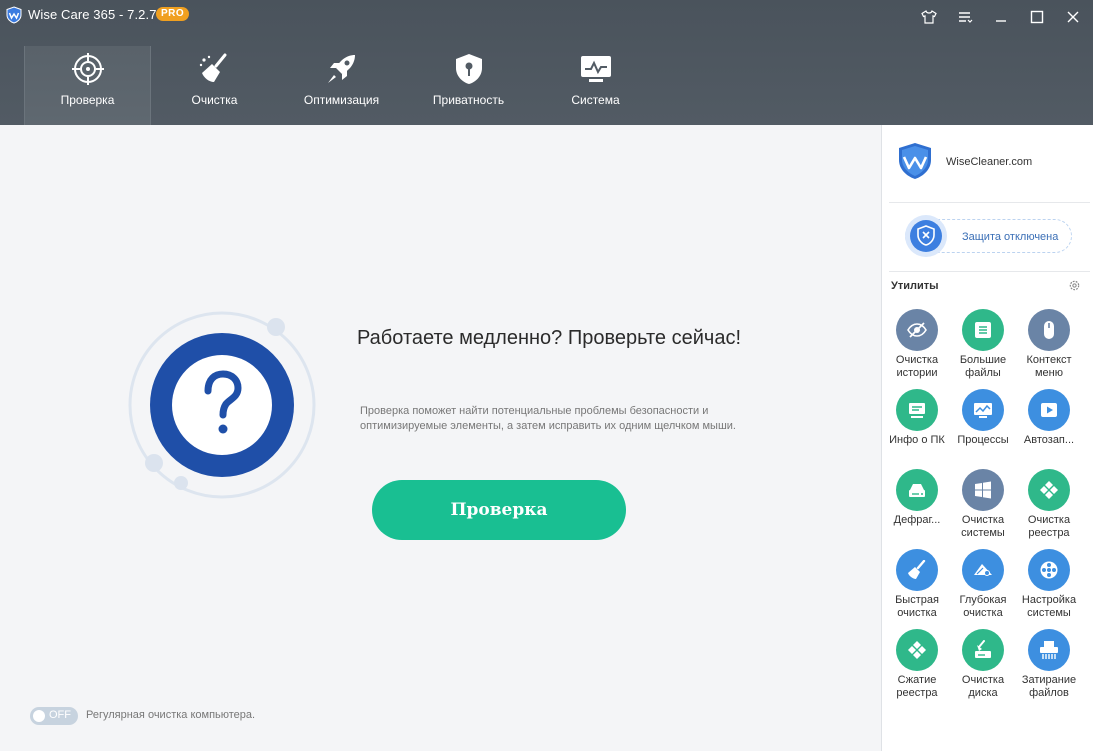  I want to click on tab-cleanup: Очистка, so click(214, 85).